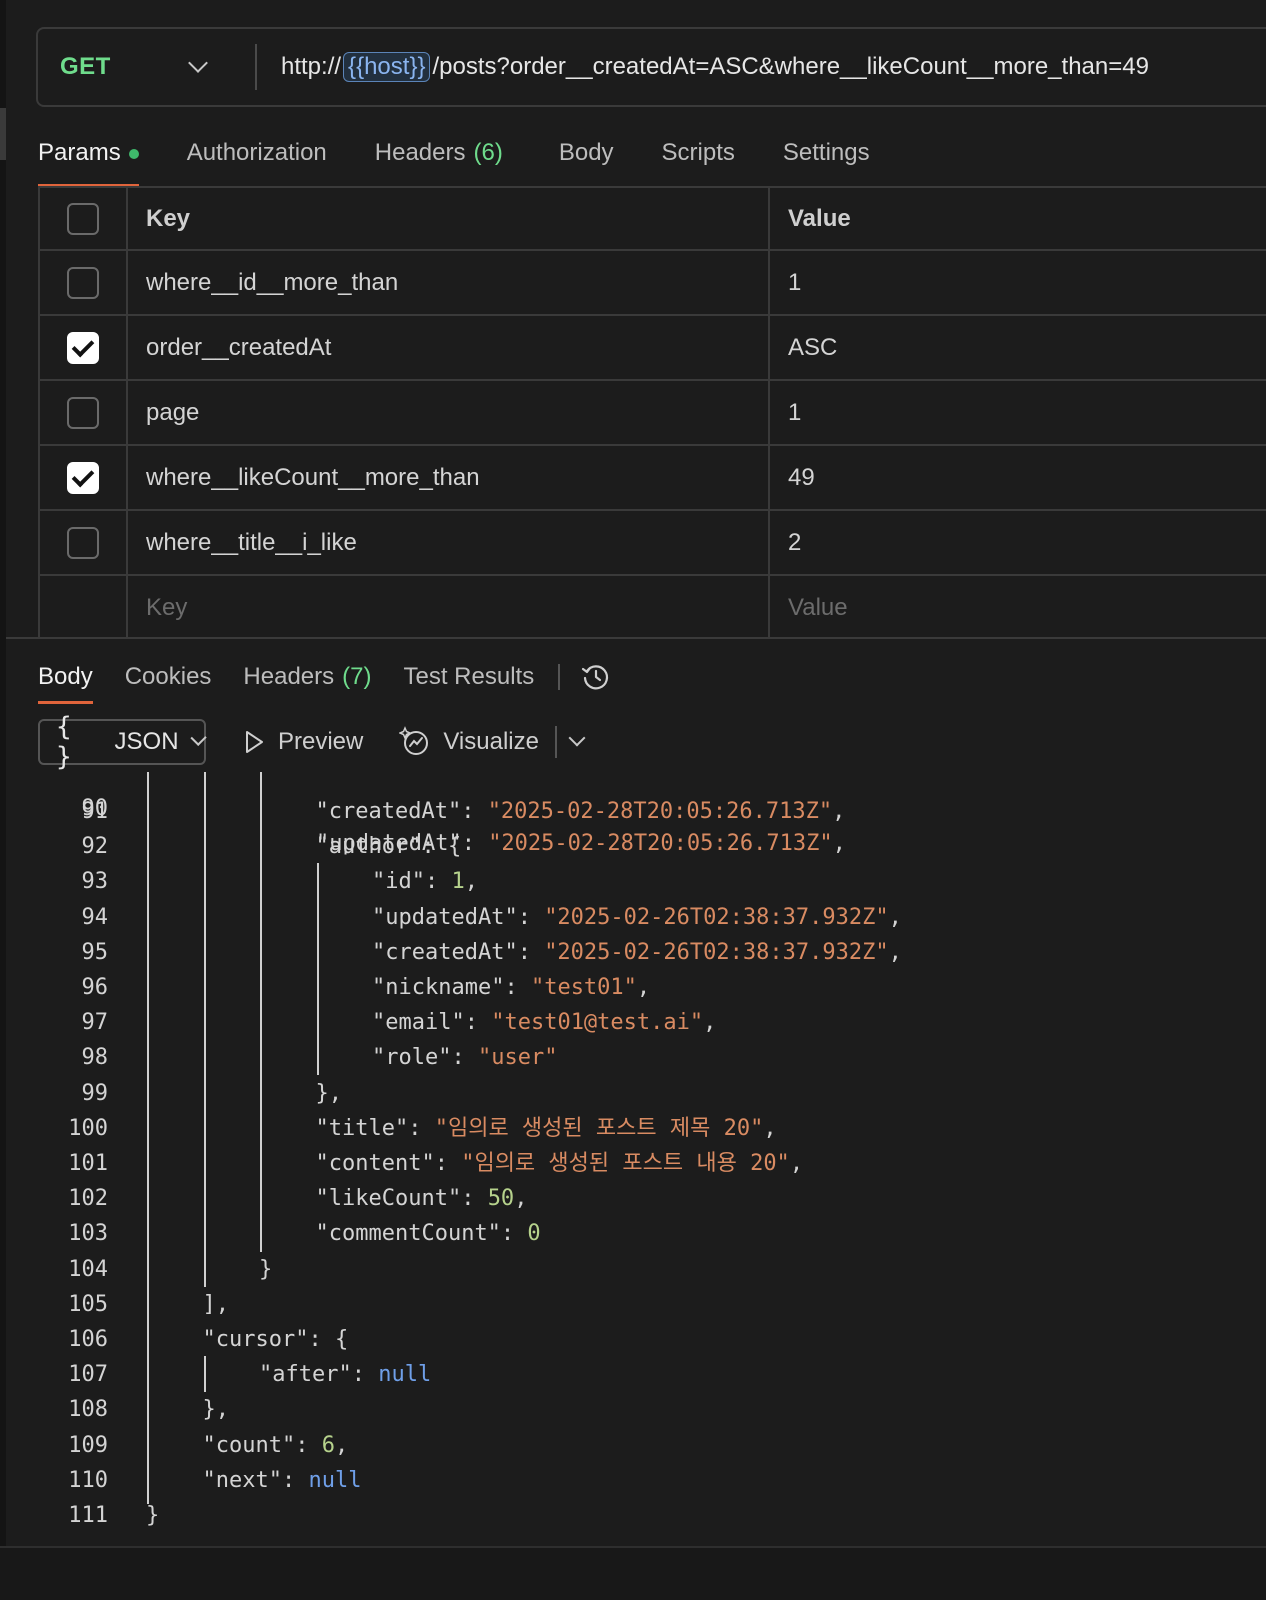 The image size is (1266, 1600). What do you see at coordinates (255, 1480) in the screenshot?
I see `punct-token: "next":` at bounding box center [255, 1480].